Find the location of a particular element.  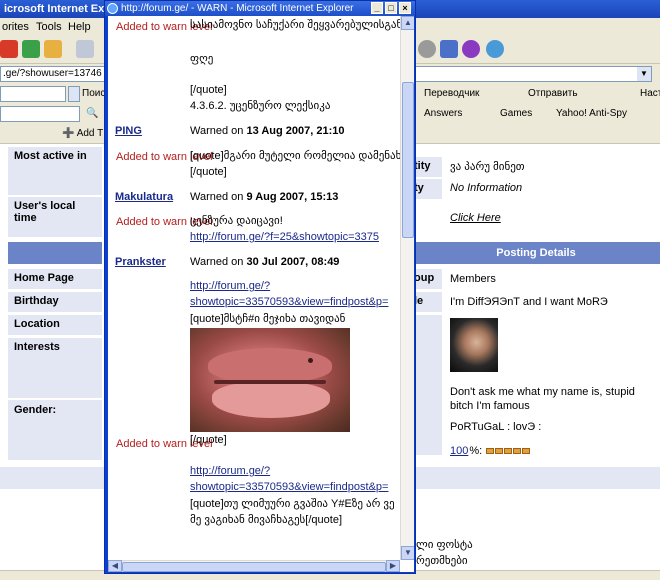

warned-date: Warned on 30 Jul 2007, 08:49 is located at coordinates (265, 262).